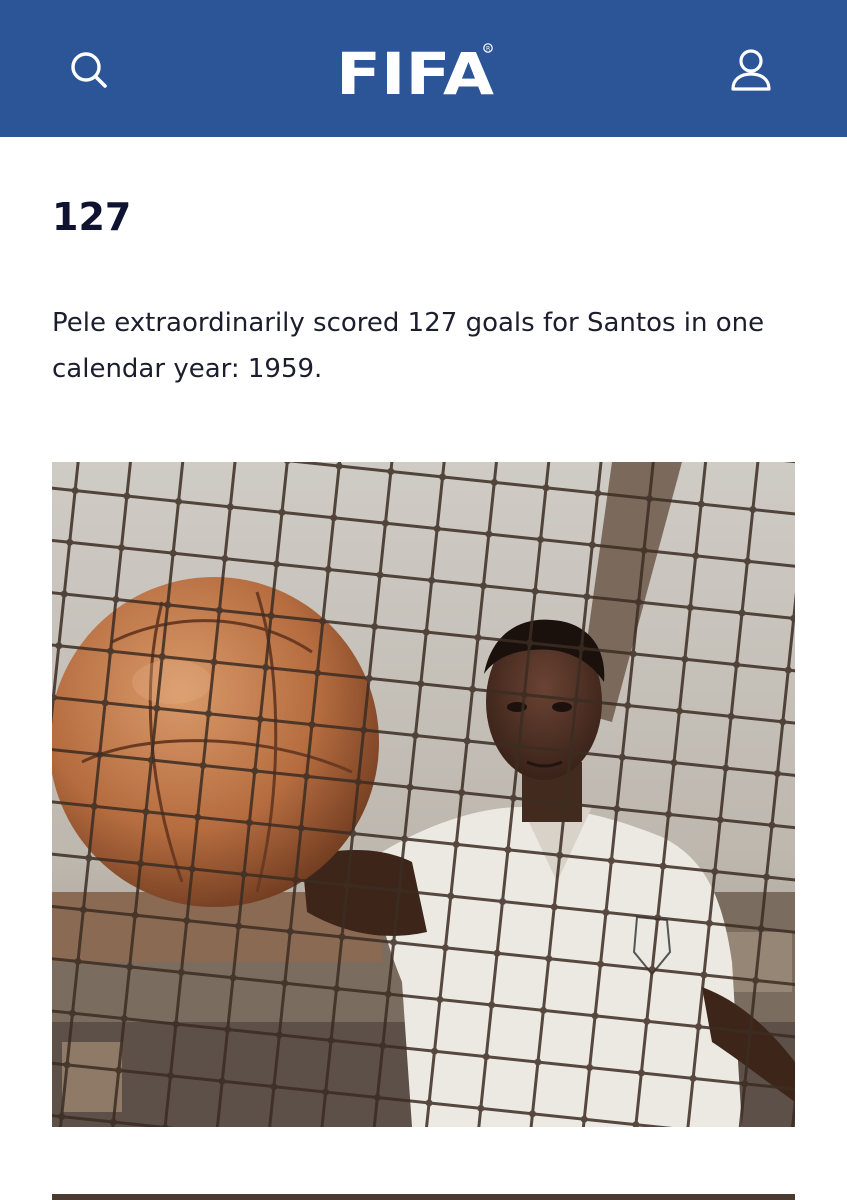 Image resolution: width=847 pixels, height=1200 pixels. I want to click on search-icon, so click(89, 70).